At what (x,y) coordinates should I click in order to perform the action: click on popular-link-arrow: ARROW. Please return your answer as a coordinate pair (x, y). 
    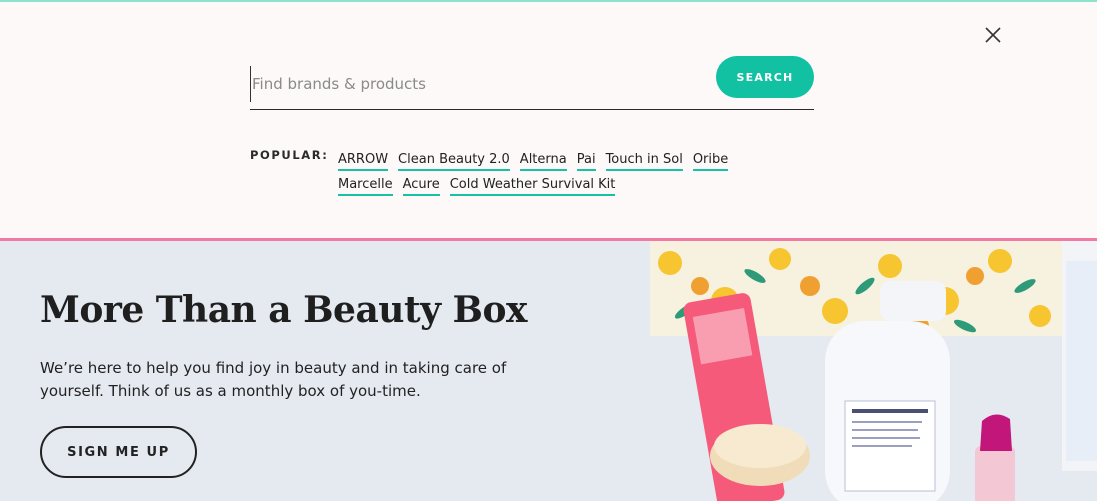
    Looking at the image, I should click on (363, 161).